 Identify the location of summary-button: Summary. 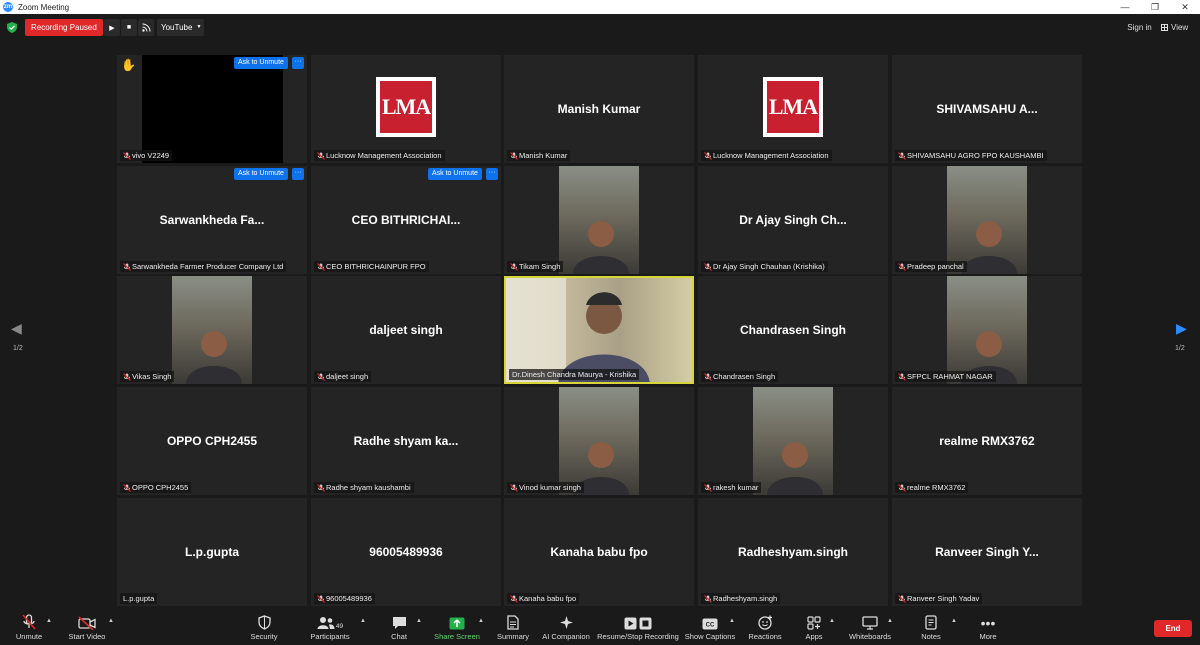
(513, 625).